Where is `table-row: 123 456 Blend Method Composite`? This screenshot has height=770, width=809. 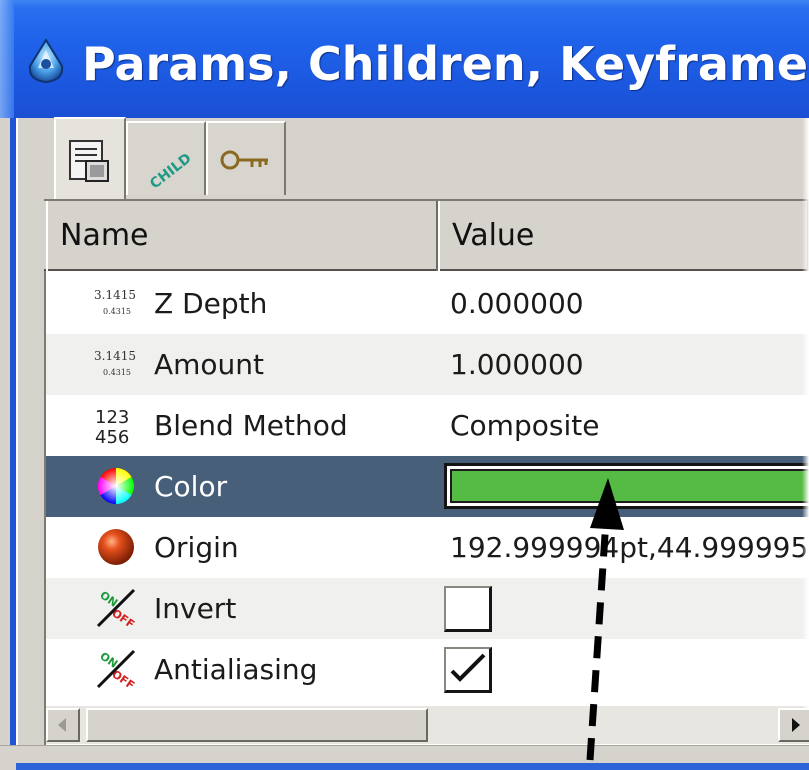
table-row: 123 456 Blend Method Composite is located at coordinates (427, 425).